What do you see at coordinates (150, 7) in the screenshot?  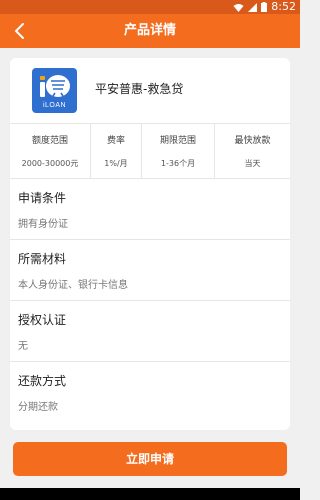 I see `status-bar: 8:52` at bounding box center [150, 7].